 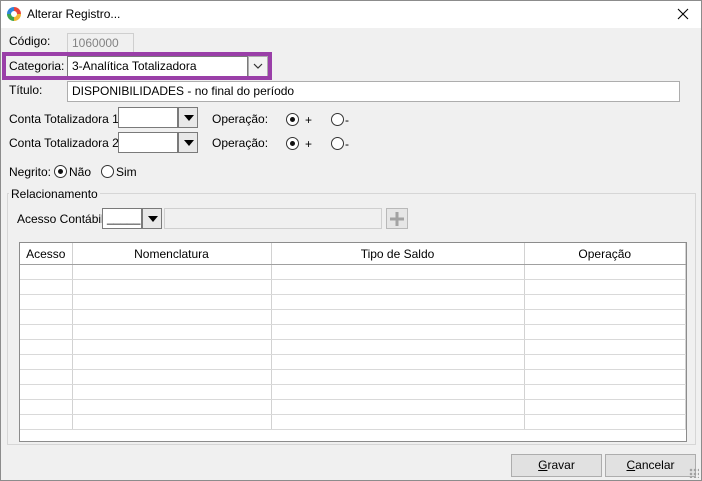 What do you see at coordinates (309, 120) in the screenshot?
I see `op1-plus-label: +` at bounding box center [309, 120].